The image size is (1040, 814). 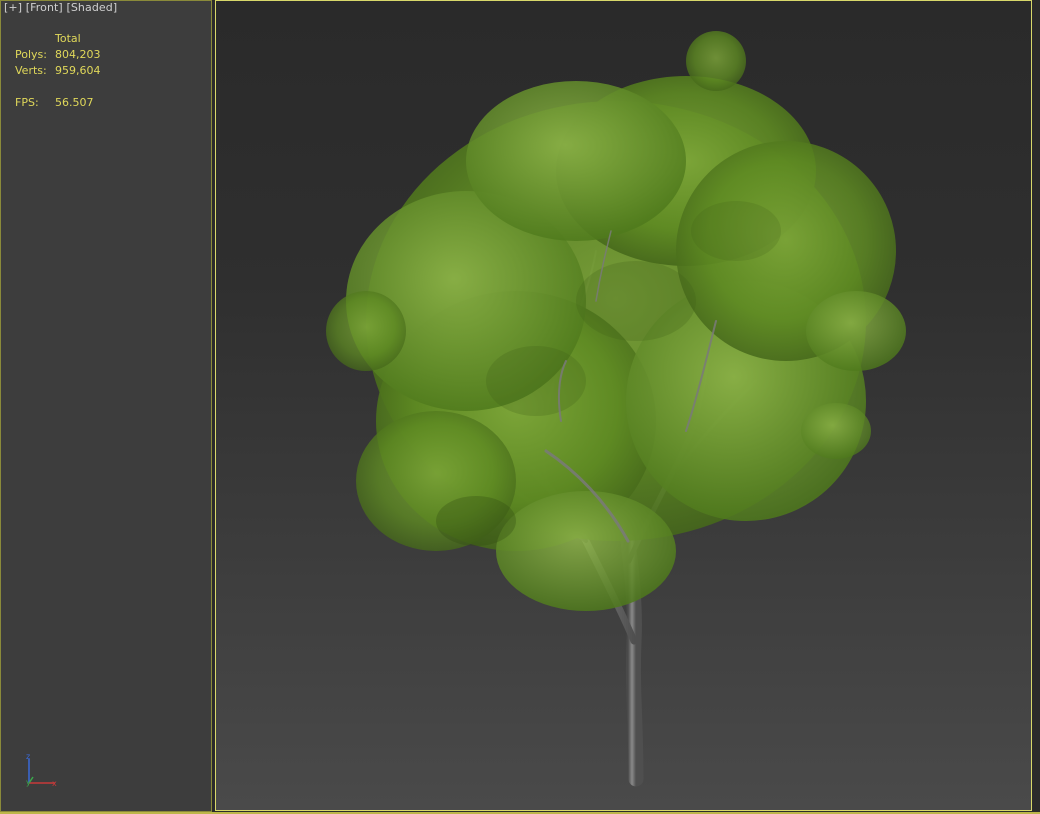 I want to click on polys-value: 804,203, so click(x=78, y=54).